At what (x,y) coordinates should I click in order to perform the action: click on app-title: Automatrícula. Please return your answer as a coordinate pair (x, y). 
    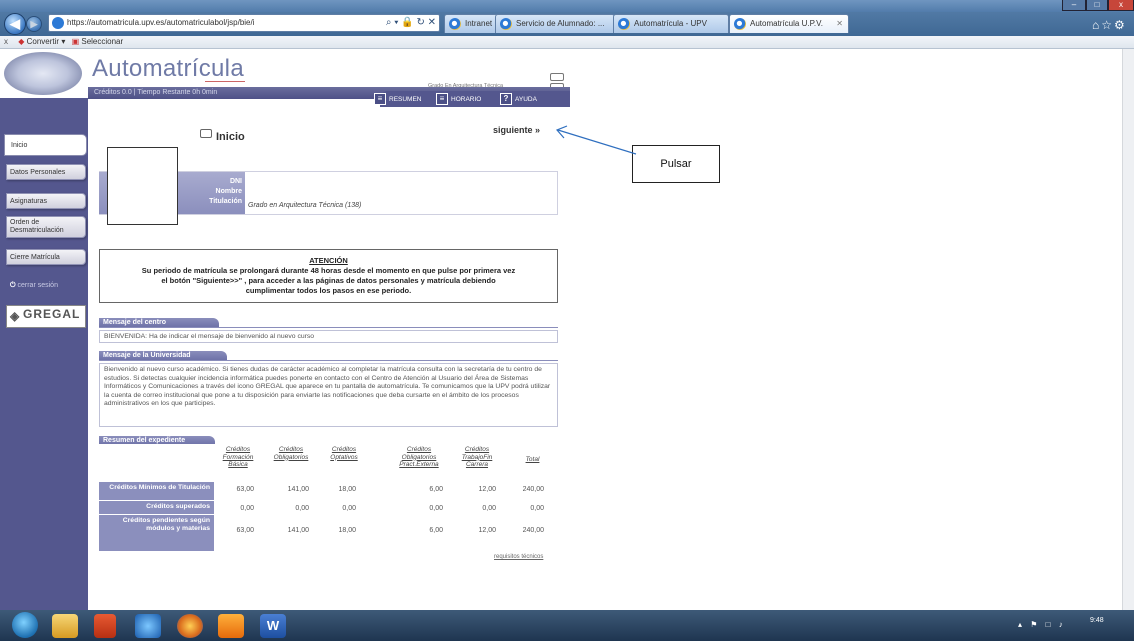
    Looking at the image, I should click on (168, 68).